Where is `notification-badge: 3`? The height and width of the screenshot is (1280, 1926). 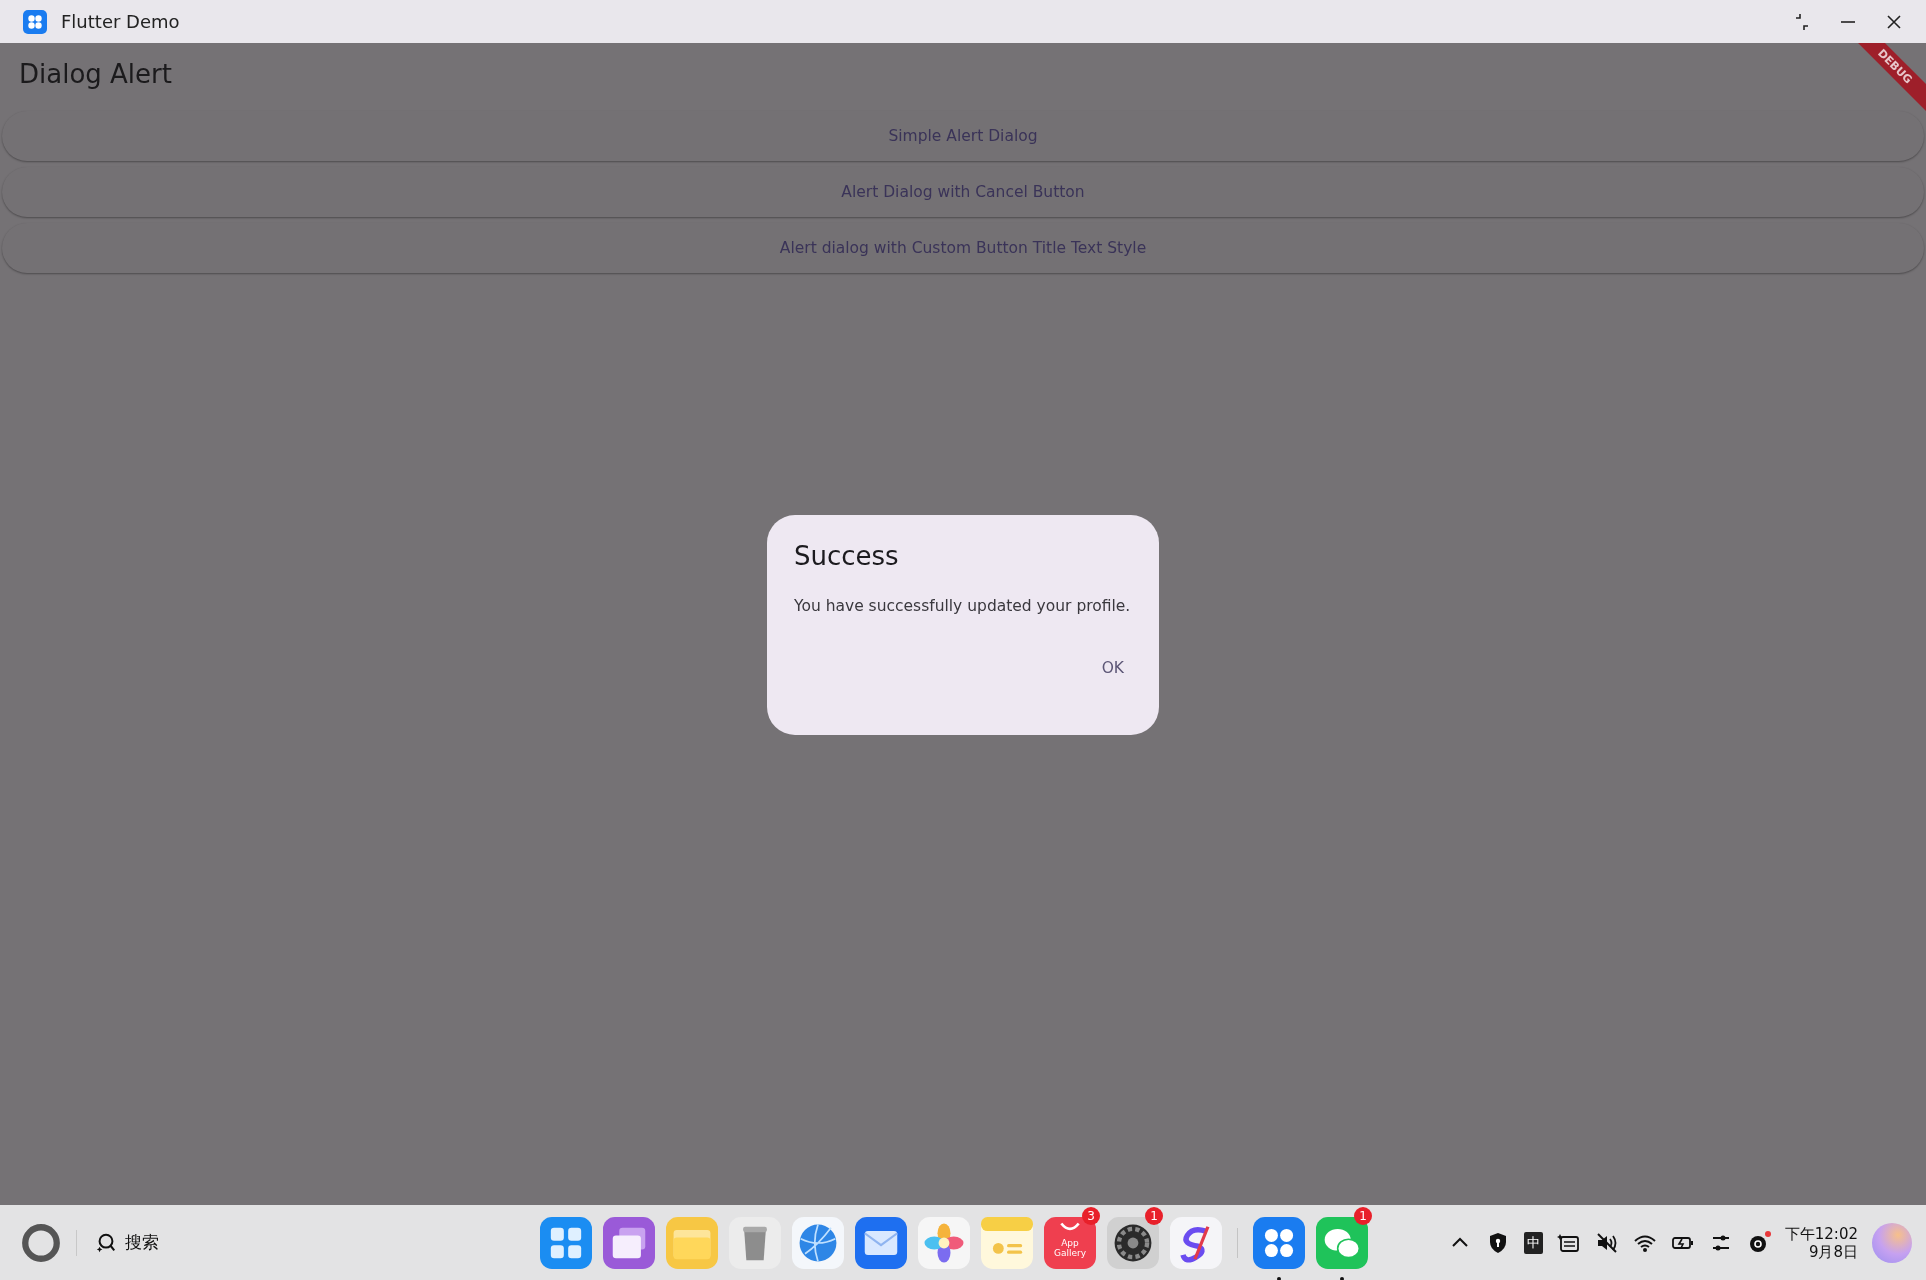 notification-badge: 3 is located at coordinates (1091, 1215).